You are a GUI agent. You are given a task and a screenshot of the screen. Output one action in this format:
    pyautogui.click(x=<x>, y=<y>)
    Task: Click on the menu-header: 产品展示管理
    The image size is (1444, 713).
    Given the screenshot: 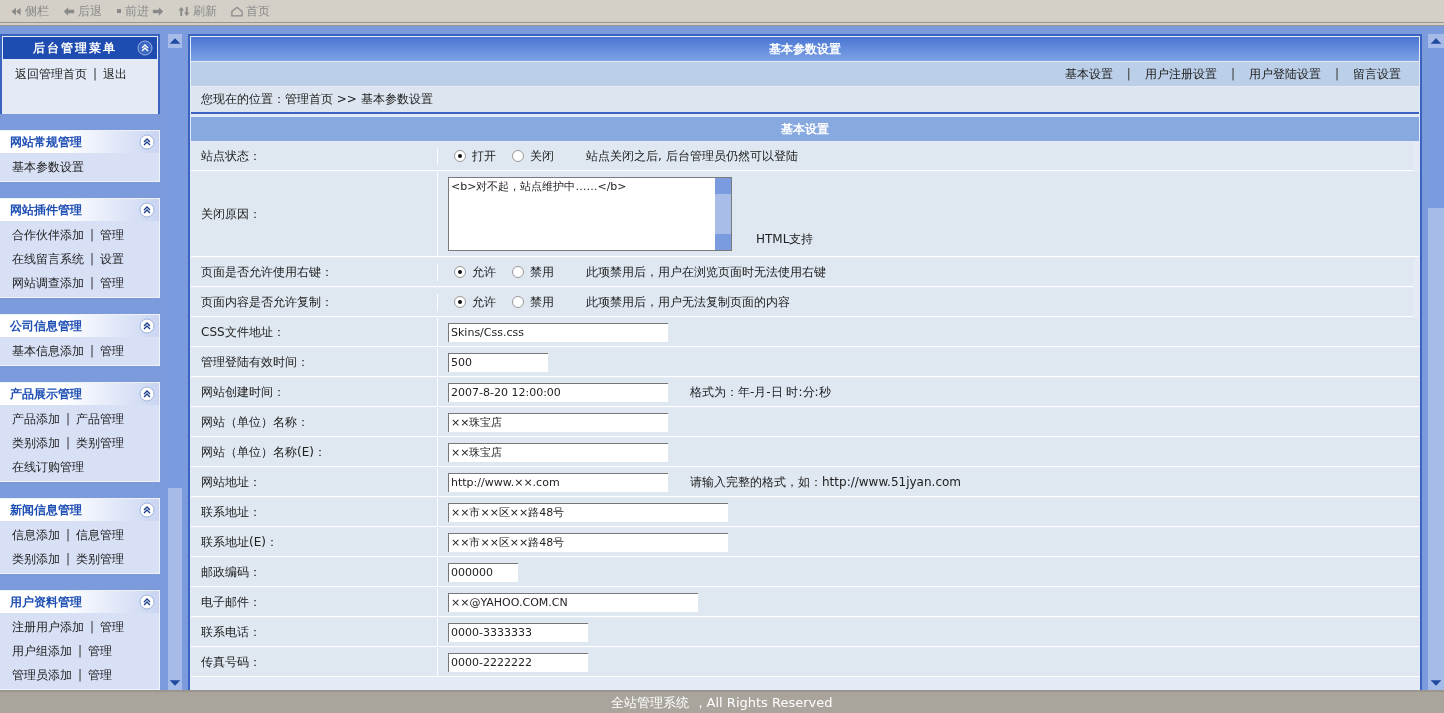 What is the action you would take?
    pyautogui.click(x=79, y=394)
    